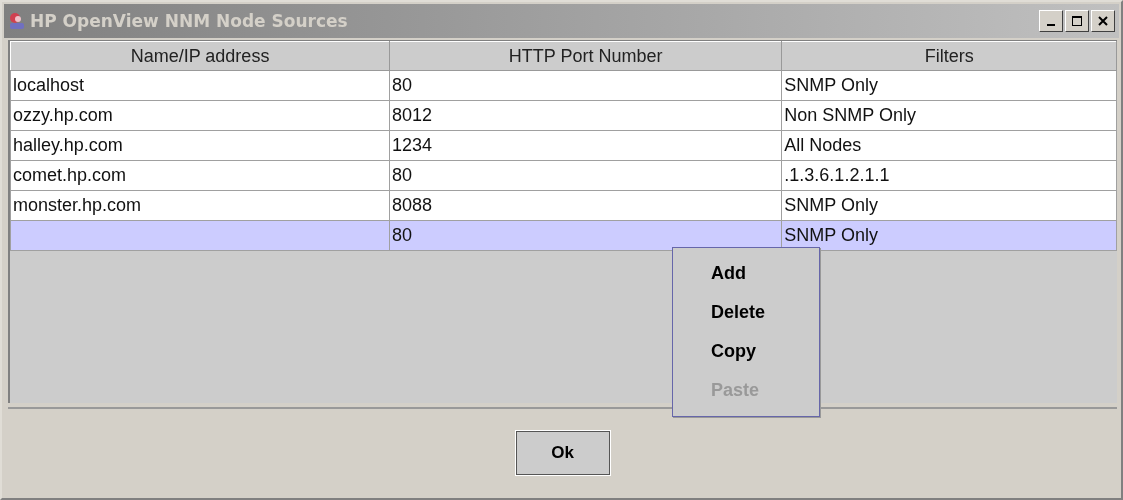 Image resolution: width=1123 pixels, height=500 pixels. What do you see at coordinates (949, 56) in the screenshot?
I see `column-header: Filters` at bounding box center [949, 56].